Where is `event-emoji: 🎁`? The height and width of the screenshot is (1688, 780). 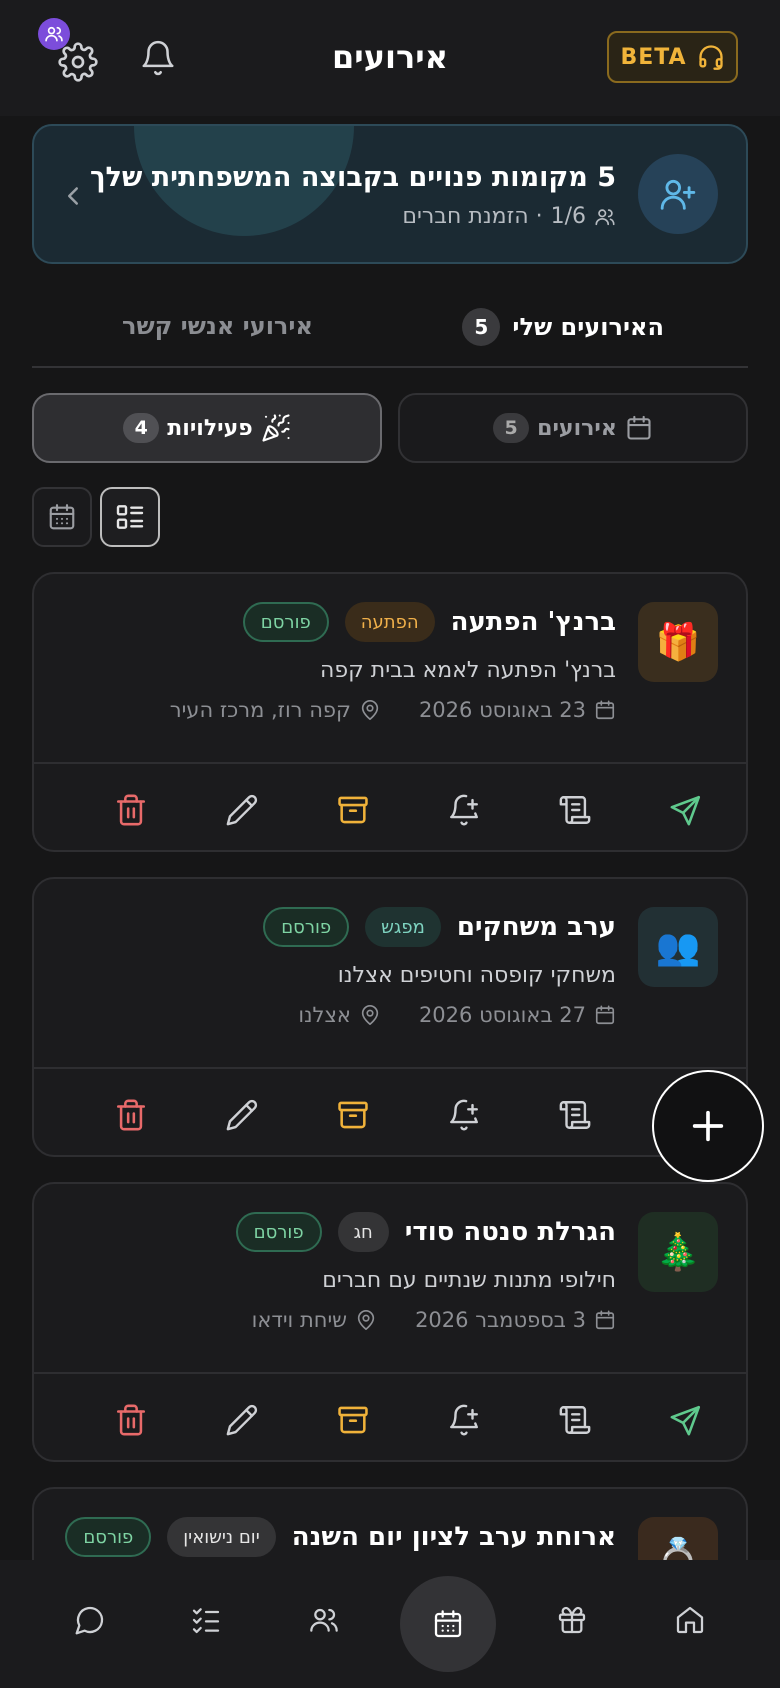 event-emoji: 🎁 is located at coordinates (678, 642).